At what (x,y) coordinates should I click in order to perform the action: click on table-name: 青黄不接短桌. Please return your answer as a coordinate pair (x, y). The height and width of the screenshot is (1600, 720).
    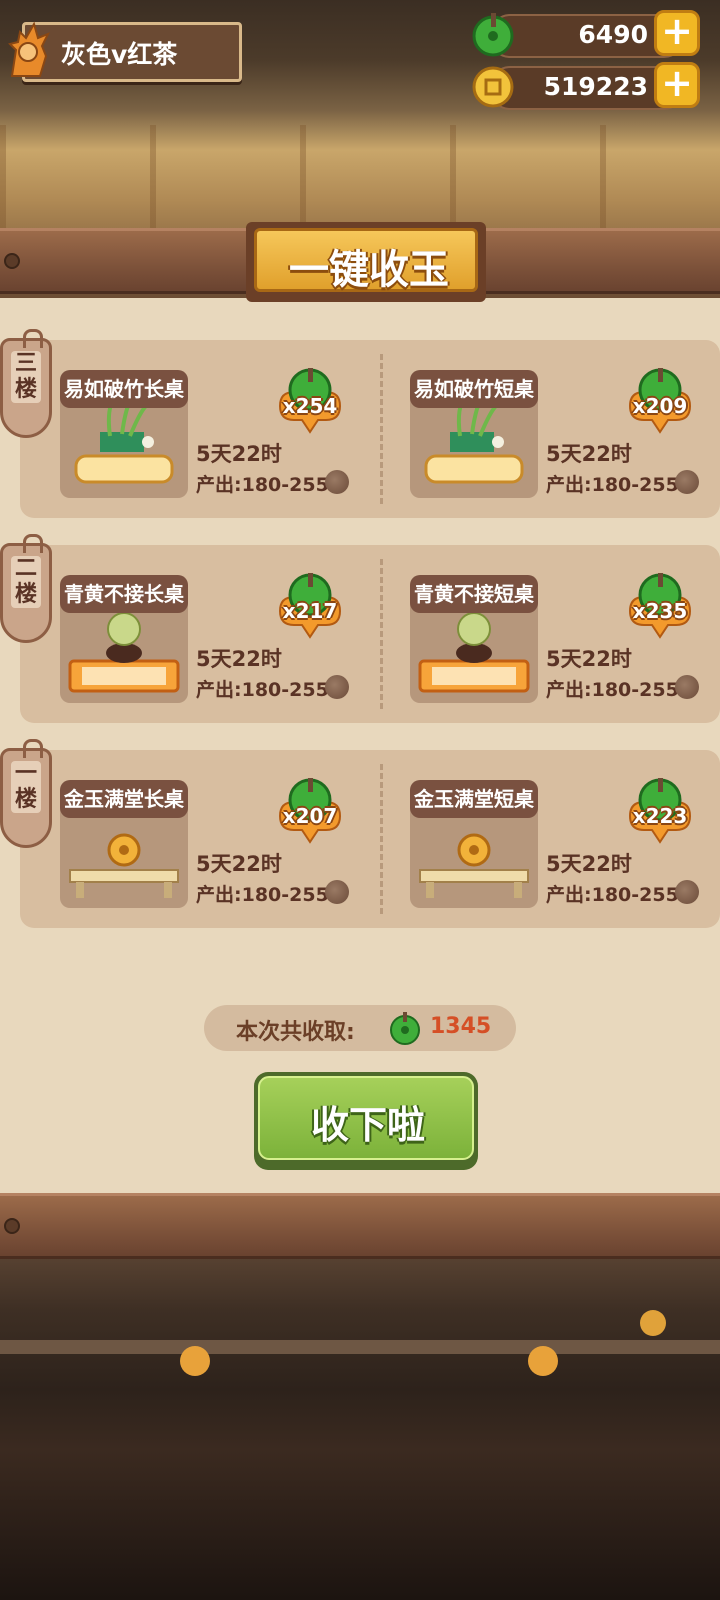
    Looking at the image, I should click on (474, 594).